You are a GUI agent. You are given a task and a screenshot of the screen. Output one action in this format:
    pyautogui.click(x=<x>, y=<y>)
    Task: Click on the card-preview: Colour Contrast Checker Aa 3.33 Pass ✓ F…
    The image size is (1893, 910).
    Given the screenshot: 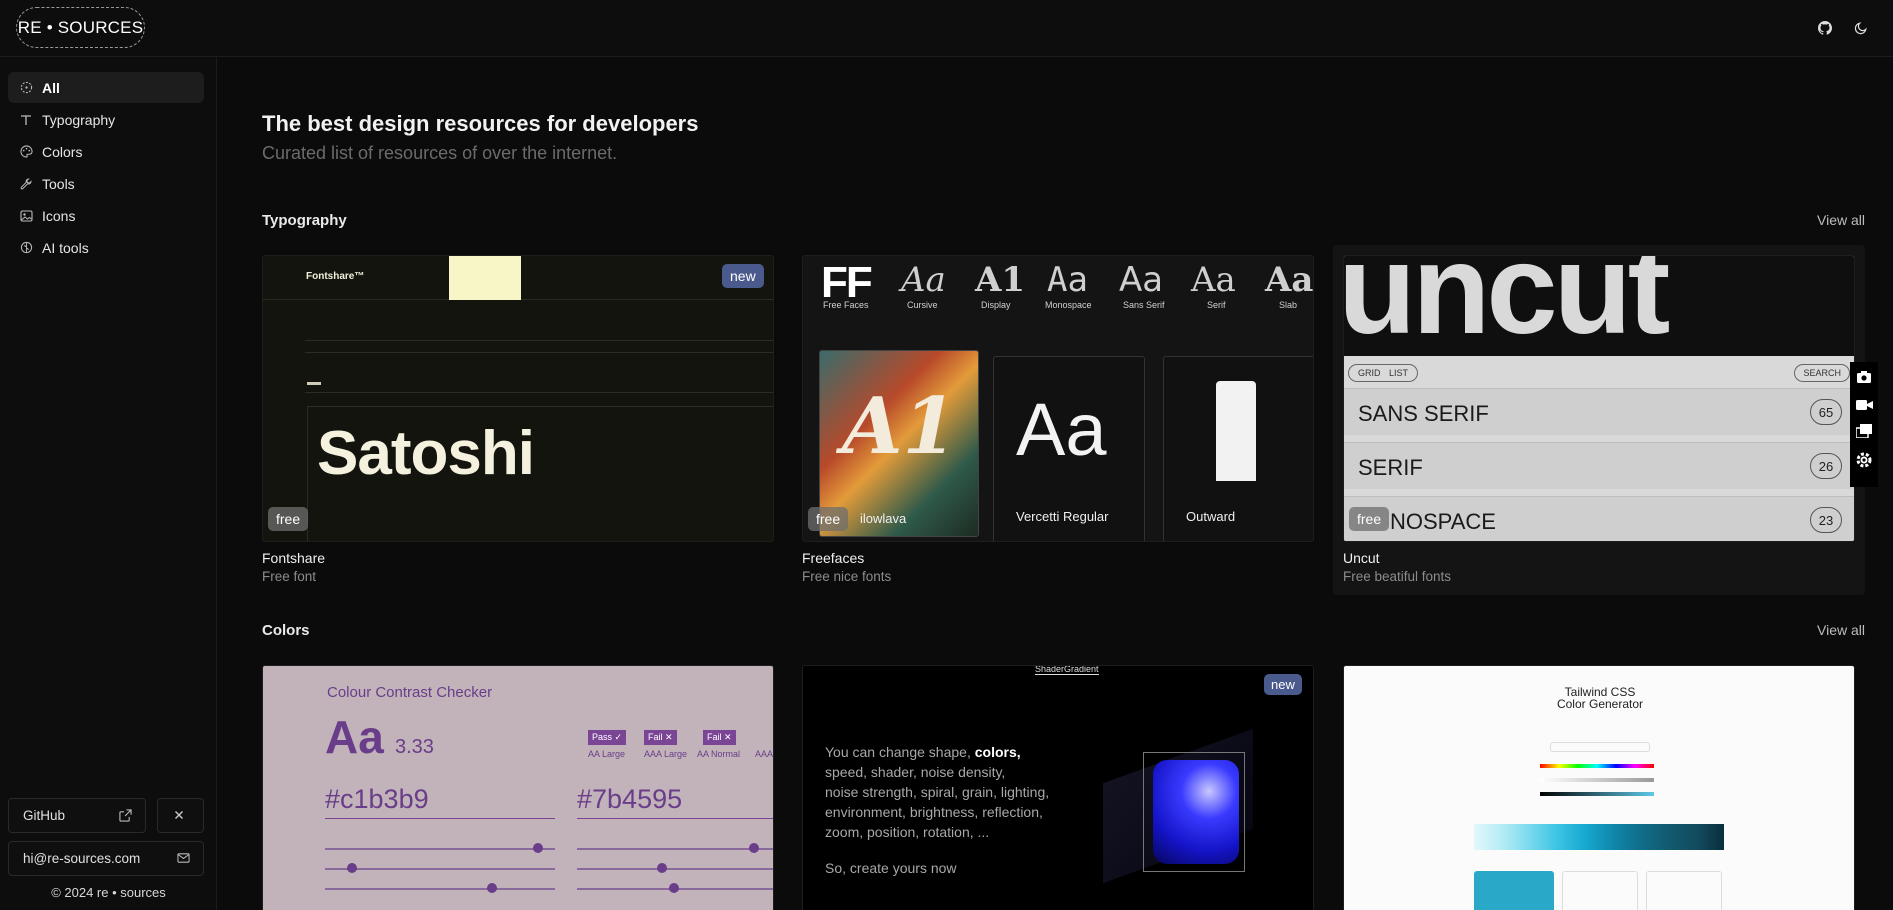 What is the action you would take?
    pyautogui.click(x=518, y=787)
    